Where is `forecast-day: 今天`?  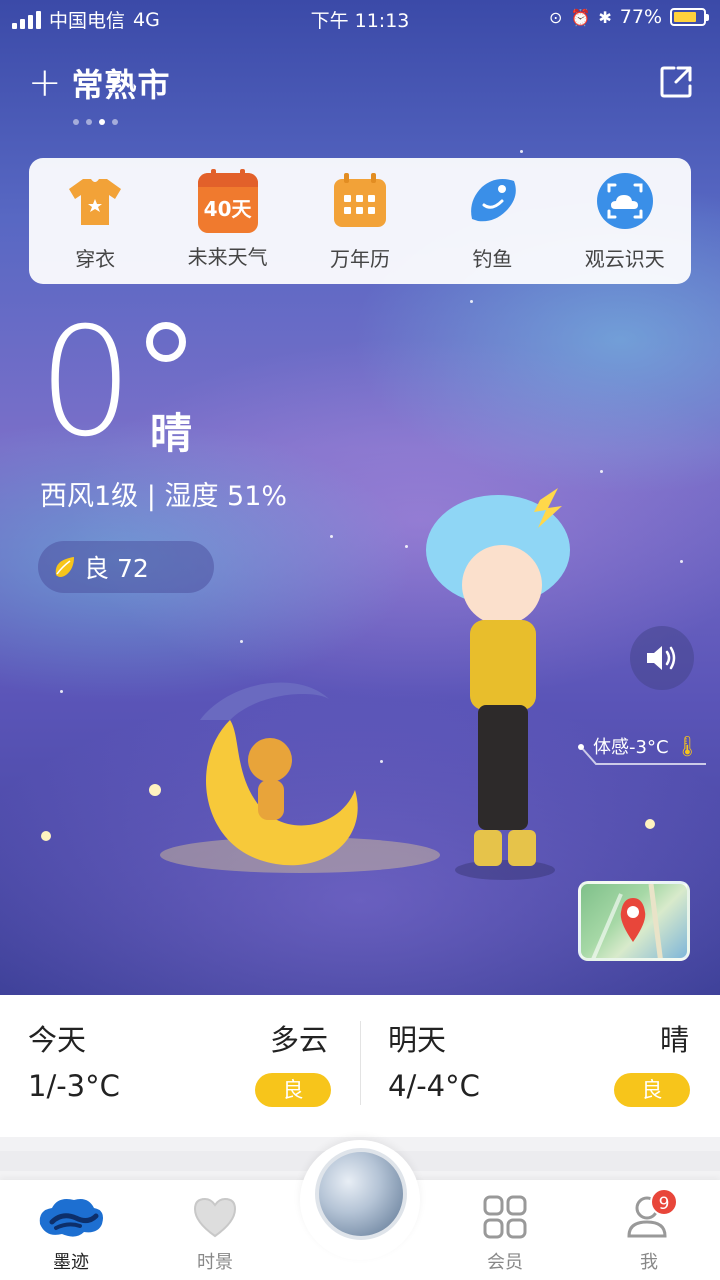 forecast-day: 今天 is located at coordinates (57, 1040).